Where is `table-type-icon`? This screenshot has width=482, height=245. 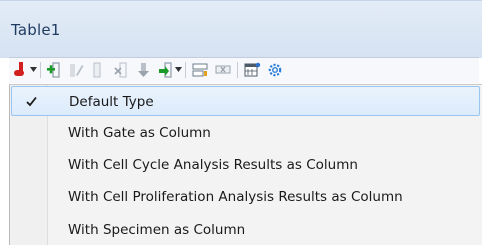 table-type-icon is located at coordinates (21, 70).